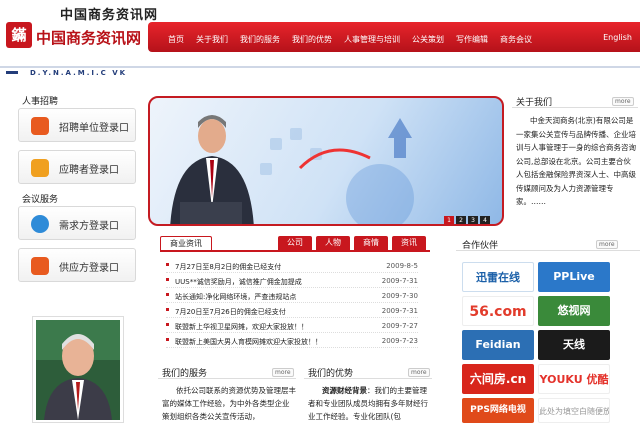  Describe the element at coordinates (575, 107) in the screenshot. I see `about-divider` at that location.